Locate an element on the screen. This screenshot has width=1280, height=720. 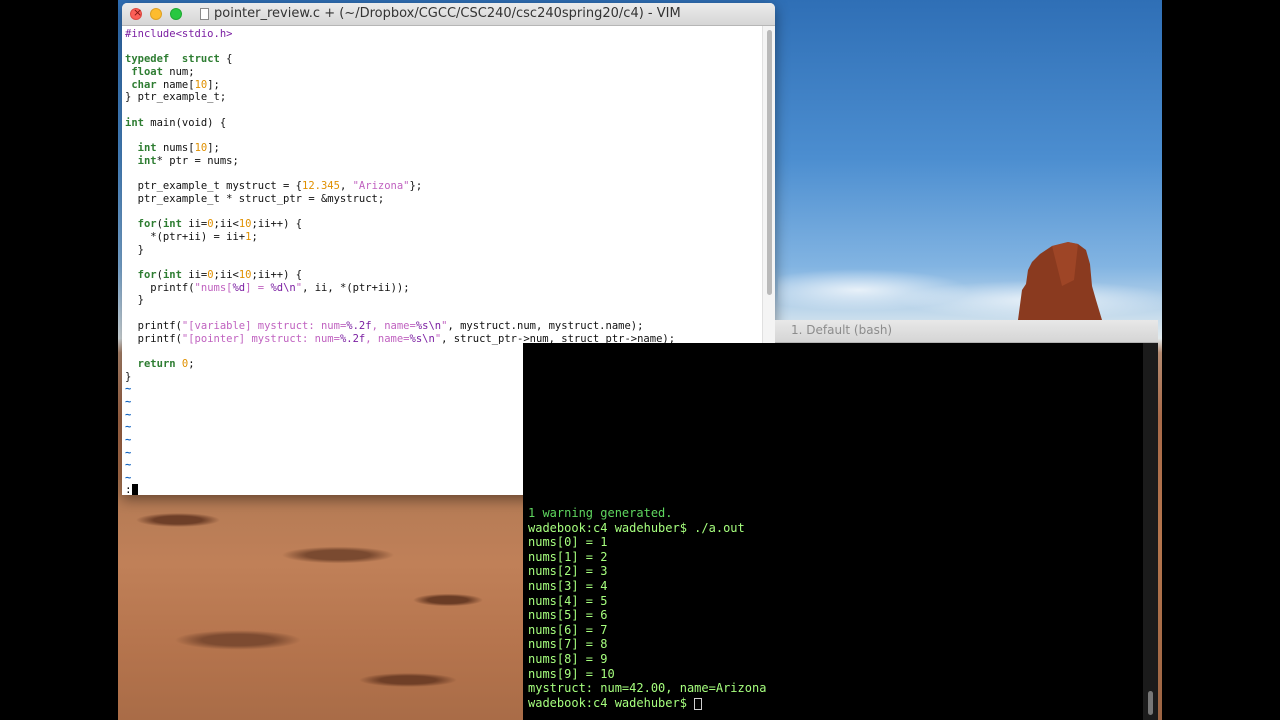
vim-scroll-thumb is located at coordinates (769, 162).